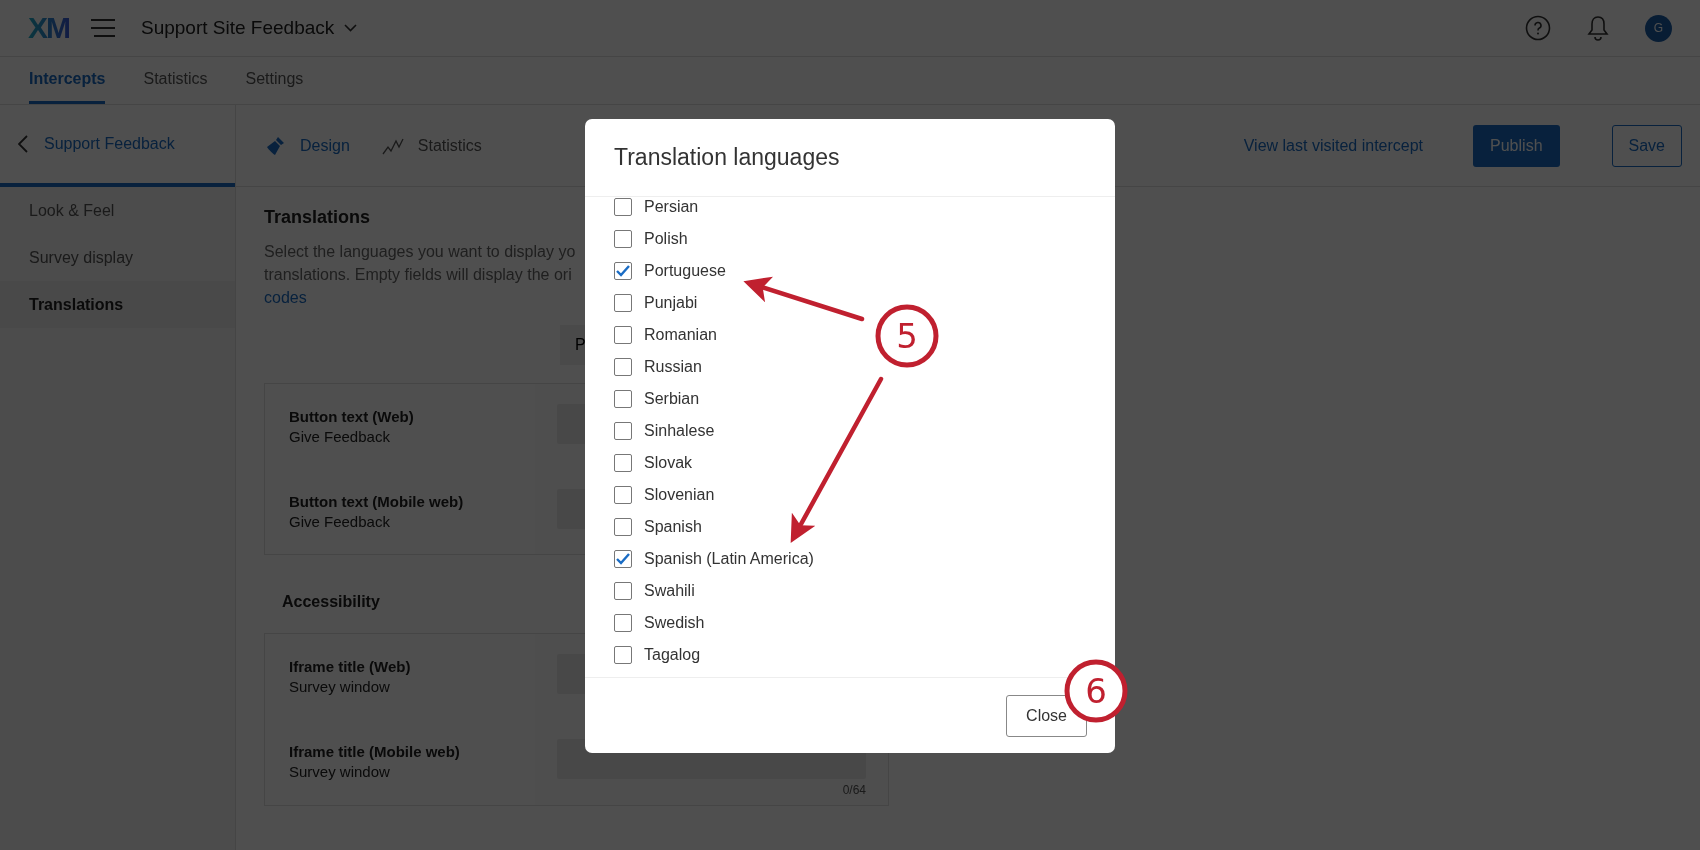  Describe the element at coordinates (658, 527) in the screenshot. I see `language-option: Spanish` at that location.